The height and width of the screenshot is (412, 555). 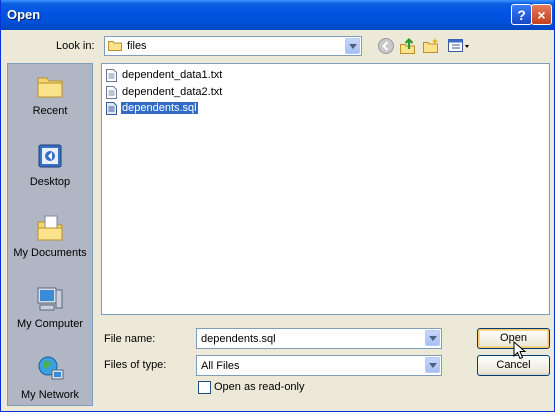 I want to click on window-title: Open, so click(x=24, y=14).